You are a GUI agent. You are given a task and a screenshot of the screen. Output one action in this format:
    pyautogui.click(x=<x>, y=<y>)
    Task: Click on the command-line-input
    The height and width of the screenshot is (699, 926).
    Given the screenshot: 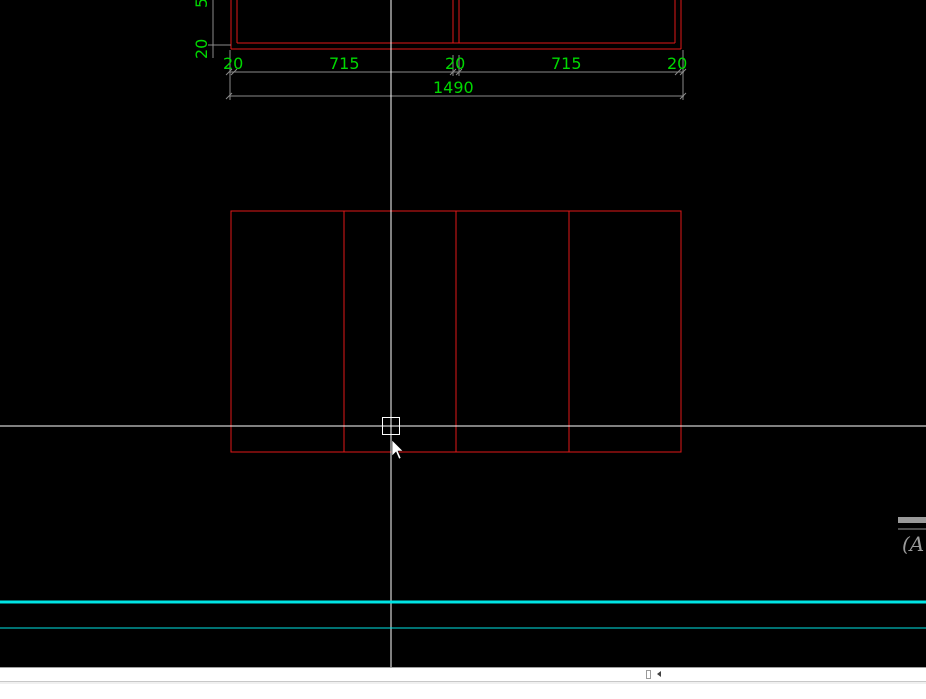 What is the action you would take?
    pyautogui.click(x=463, y=675)
    